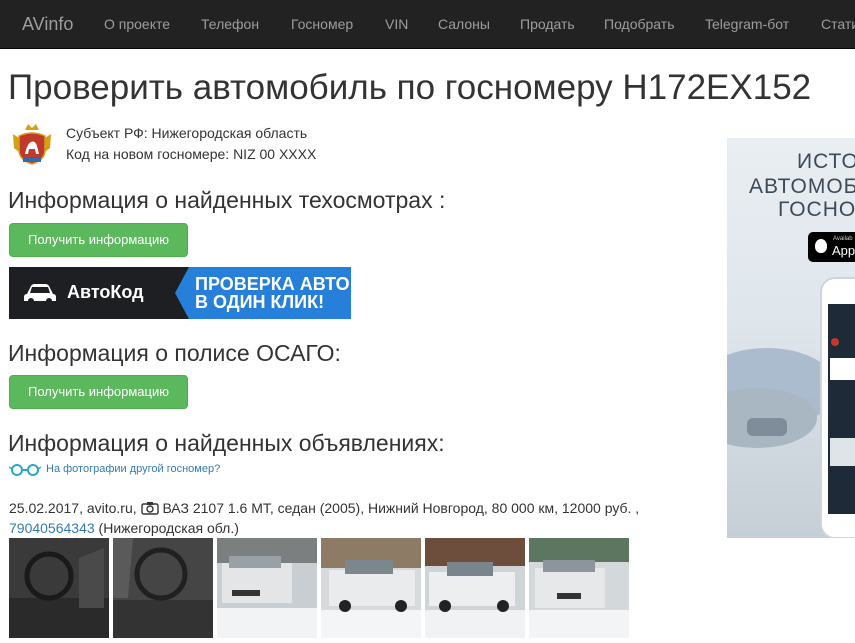 The height and width of the screenshot is (643, 855). Describe the element at coordinates (747, 24) in the screenshot. I see `nav-item-telegram-bot: Telegram-бот` at that location.